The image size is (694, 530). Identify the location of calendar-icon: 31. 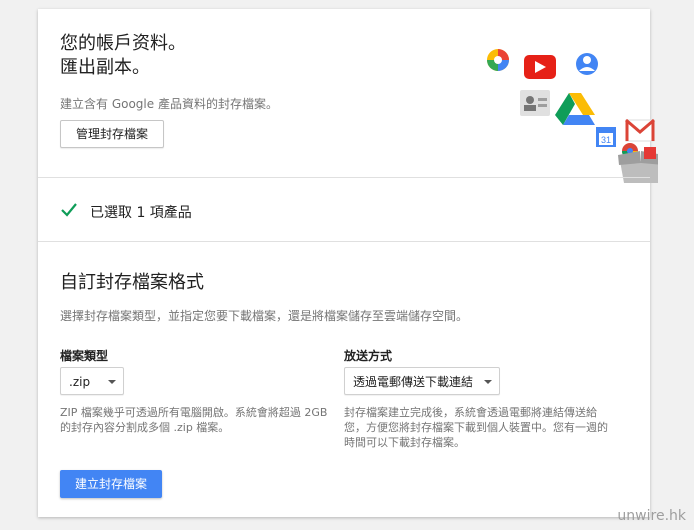
(606, 137).